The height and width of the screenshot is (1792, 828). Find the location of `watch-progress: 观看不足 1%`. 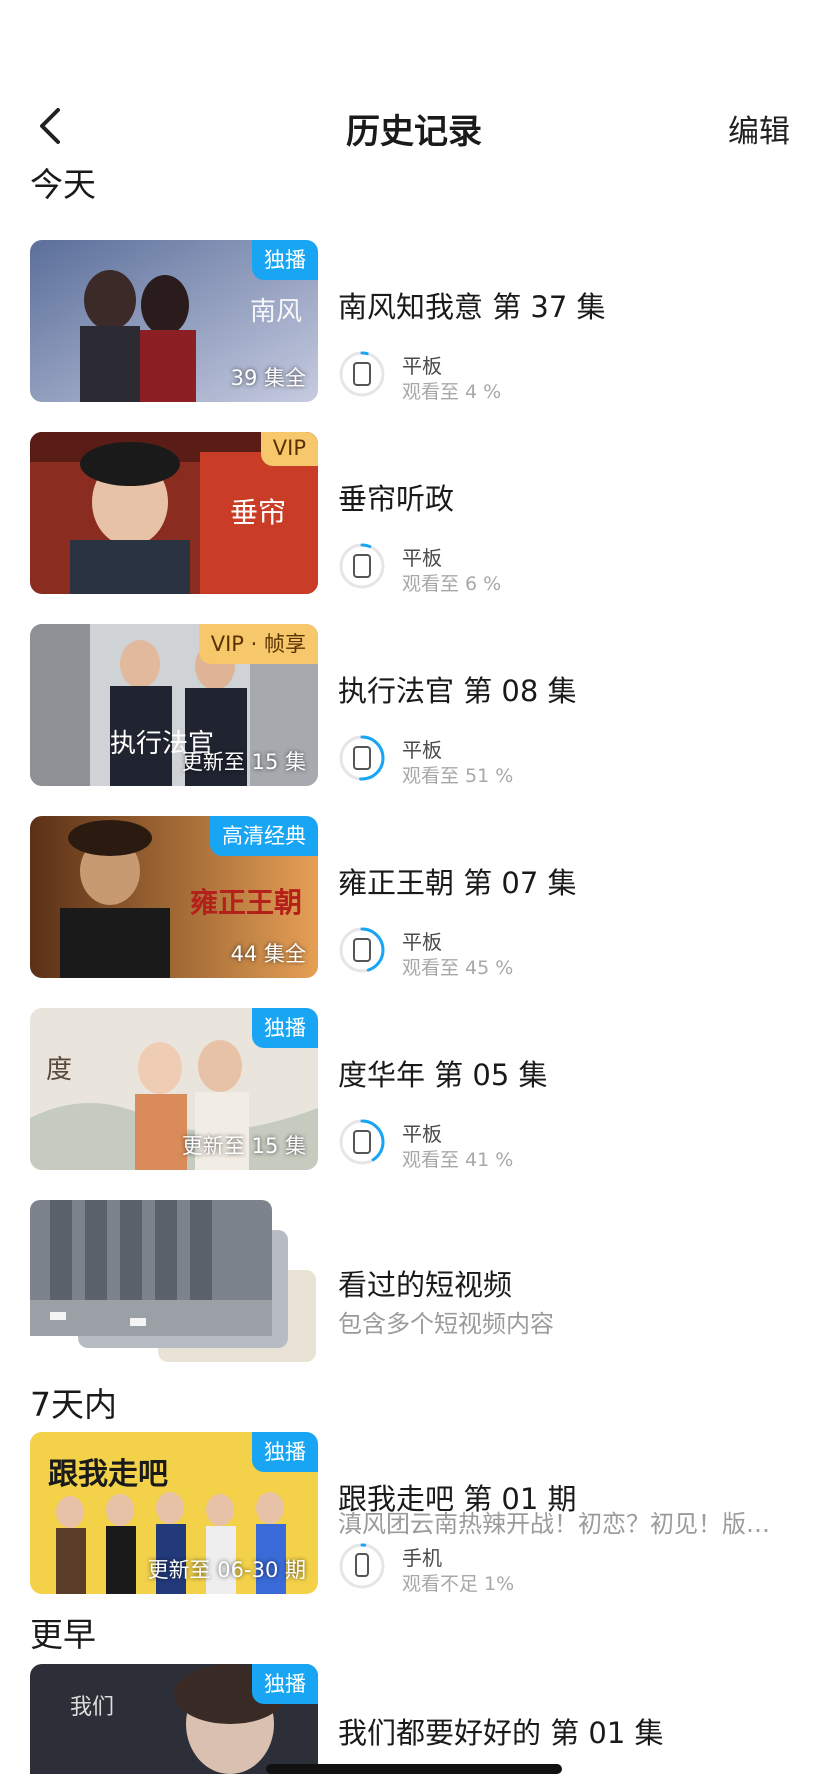

watch-progress: 观看不足 1% is located at coordinates (458, 1584).